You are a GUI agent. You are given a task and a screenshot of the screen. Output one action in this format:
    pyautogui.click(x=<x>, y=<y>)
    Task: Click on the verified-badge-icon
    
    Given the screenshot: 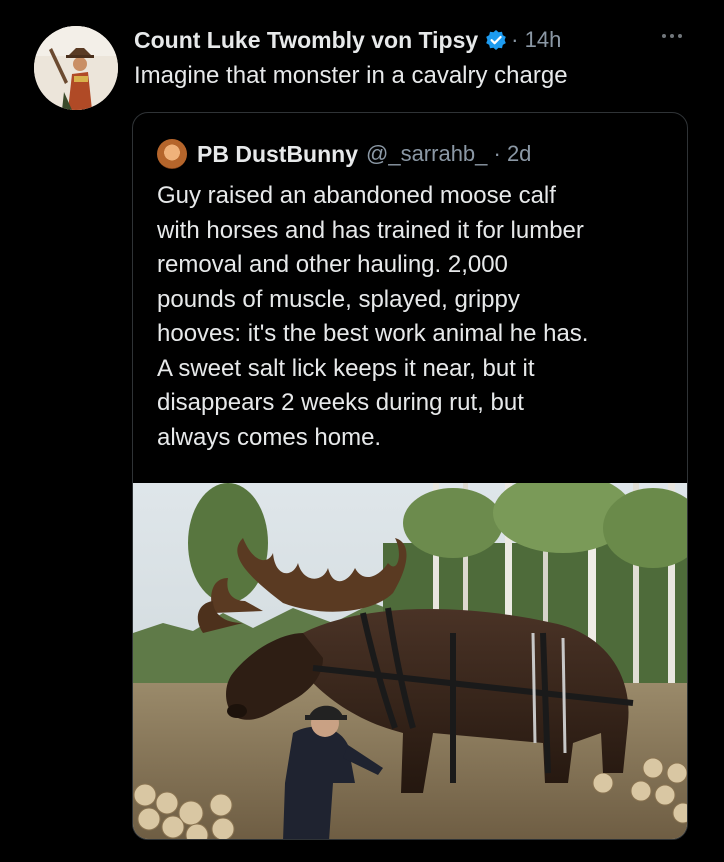 What is the action you would take?
    pyautogui.click(x=496, y=40)
    